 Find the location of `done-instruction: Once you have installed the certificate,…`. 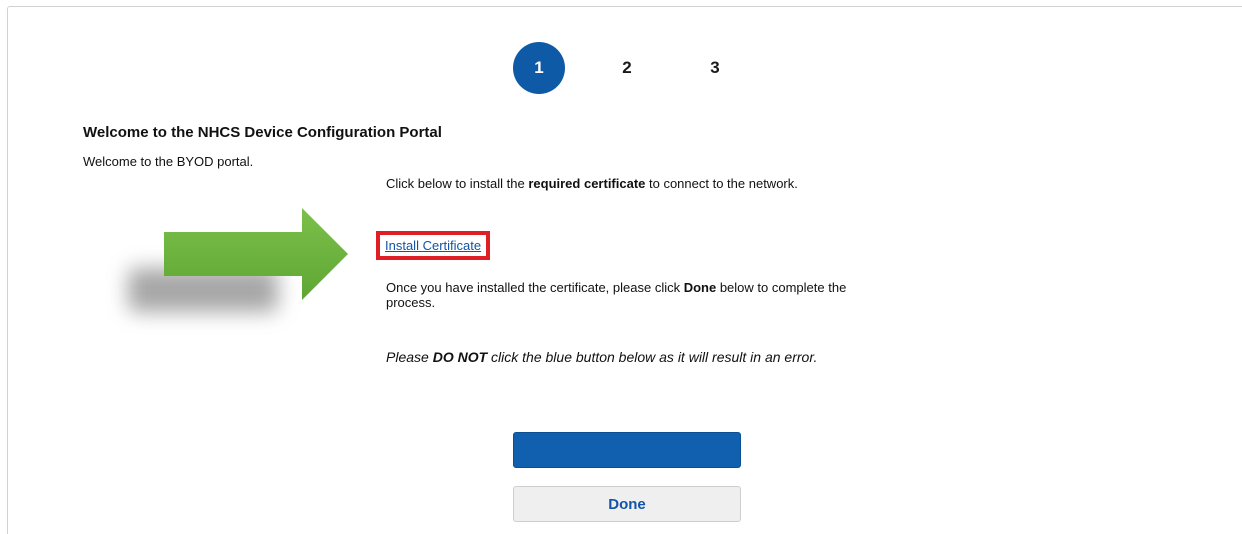

done-instruction: Once you have installed the certificate,… is located at coordinates (616, 295).